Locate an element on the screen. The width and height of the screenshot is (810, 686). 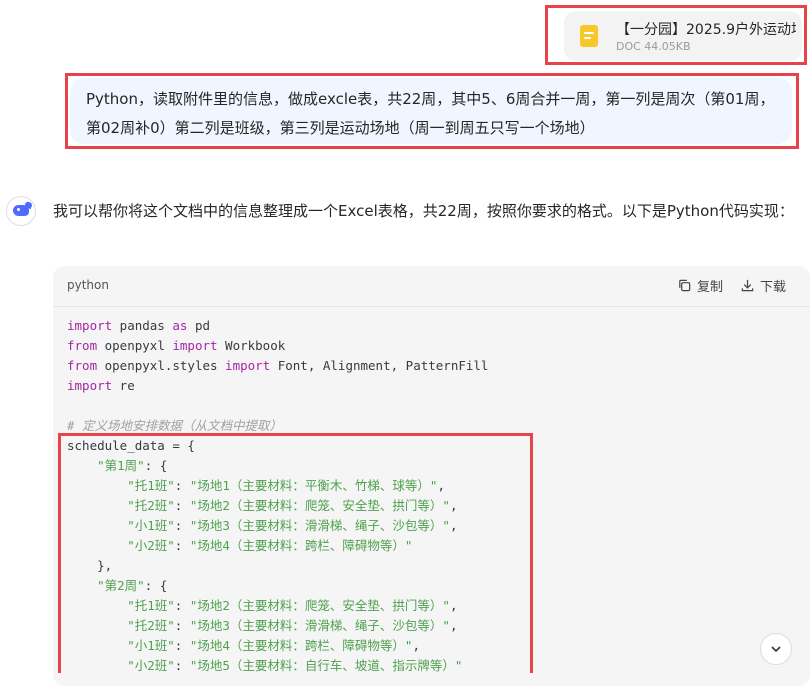
attachment-card: 【一分园】2025.9户外运动场地安排.doc DOC 44.05KB is located at coordinates (683, 36).